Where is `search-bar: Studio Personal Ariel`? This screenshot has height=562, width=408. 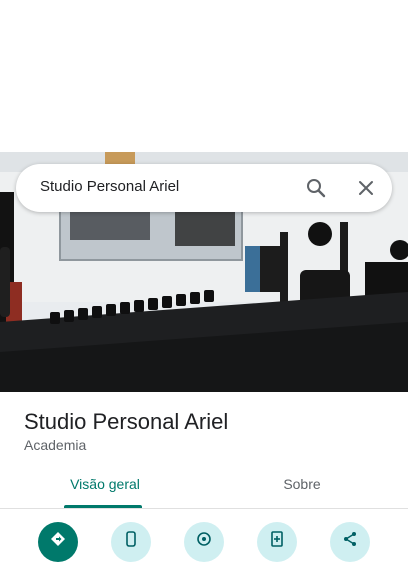 search-bar: Studio Personal Ariel is located at coordinates (204, 188).